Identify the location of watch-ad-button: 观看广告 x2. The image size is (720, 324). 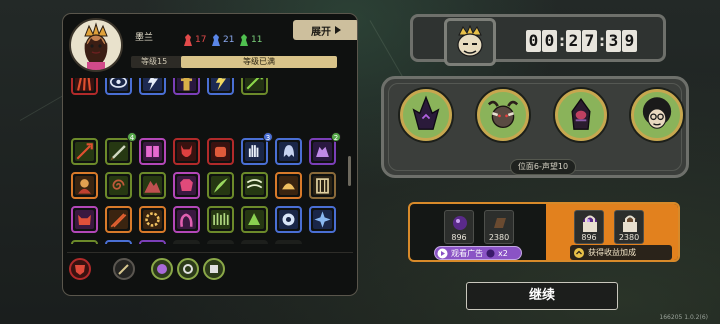
(478, 253).